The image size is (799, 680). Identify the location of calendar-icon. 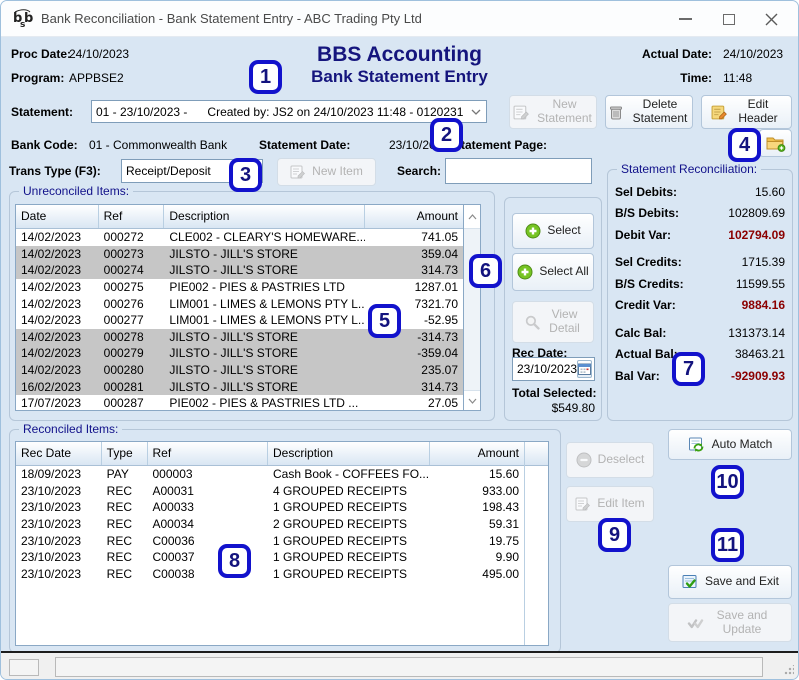
(585, 369).